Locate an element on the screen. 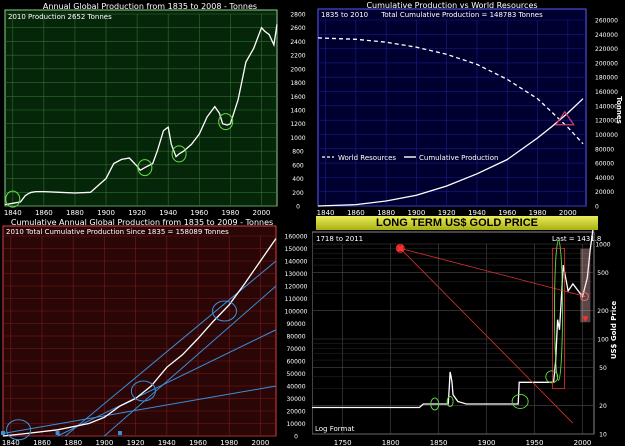 The height and width of the screenshot is (446, 625). y-tick-label: 20 is located at coordinates (603, 406).